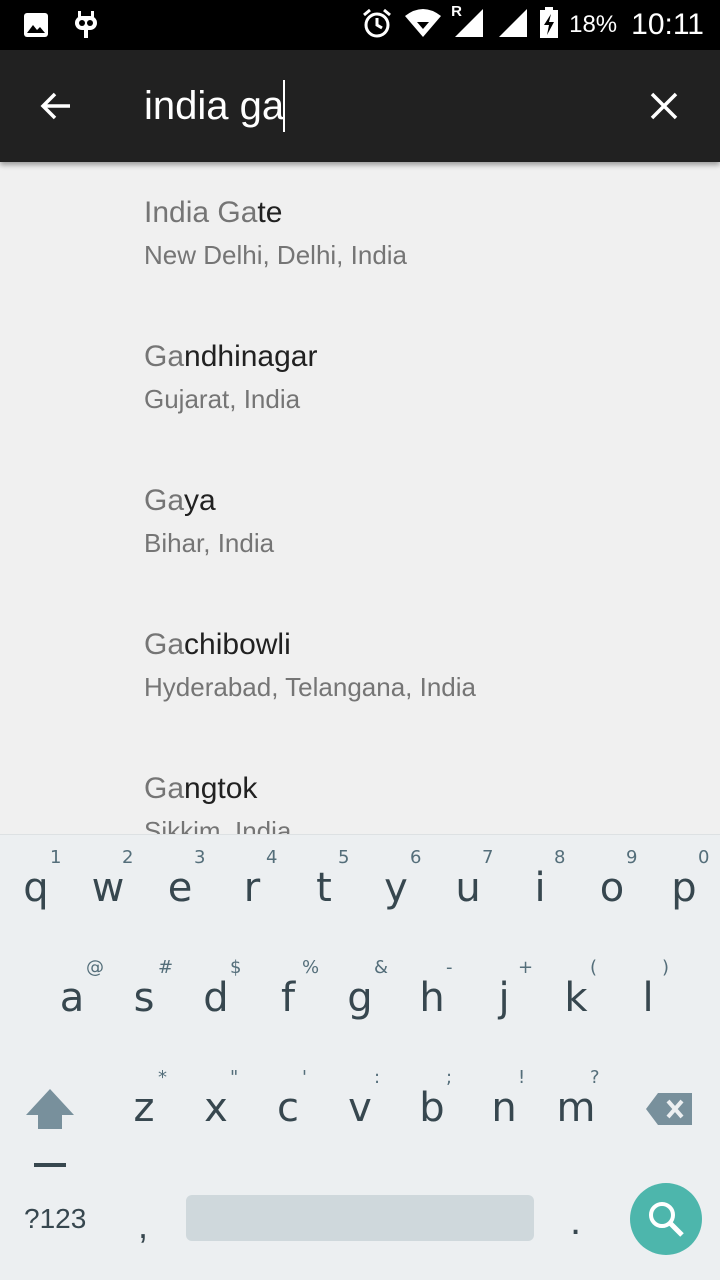 This screenshot has width=720, height=1280. I want to click on close-icon, so click(664, 106).